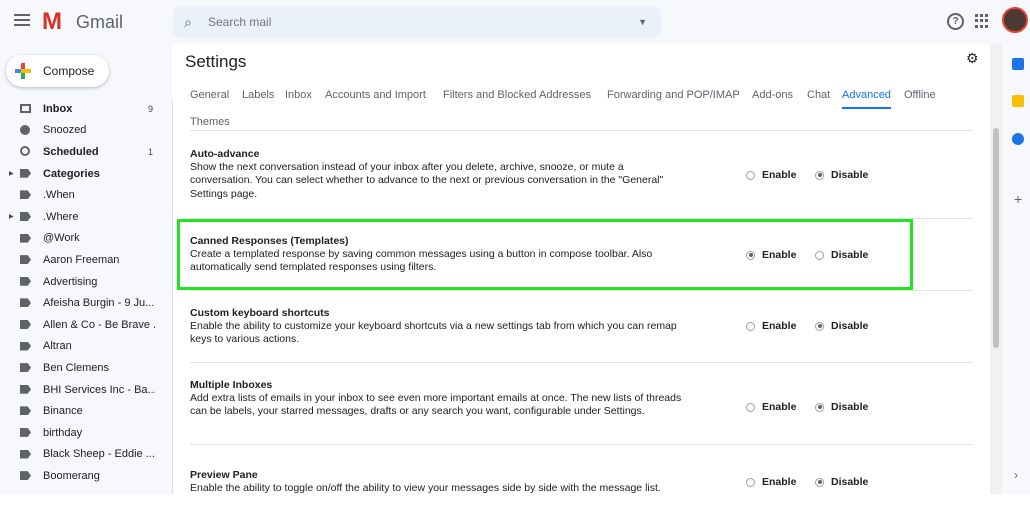 The width and height of the screenshot is (1030, 505). I want to click on tab-accounts-and-import: Accounts and Import, so click(375, 95).